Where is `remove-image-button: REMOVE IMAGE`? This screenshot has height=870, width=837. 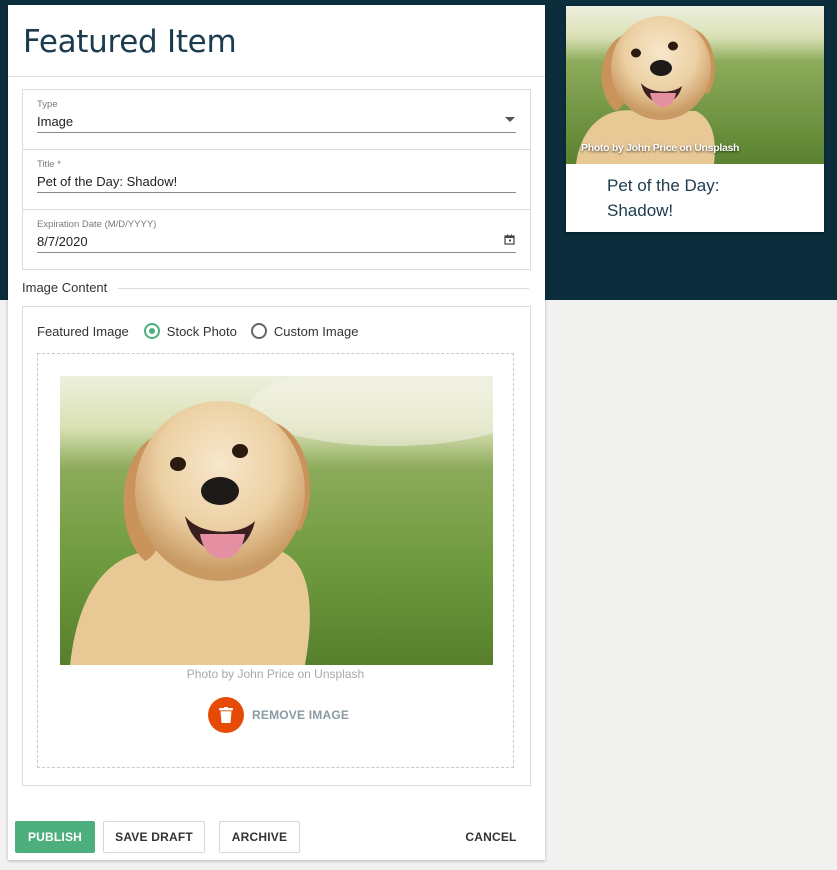
remove-image-button: REMOVE IMAGE is located at coordinates (278, 715).